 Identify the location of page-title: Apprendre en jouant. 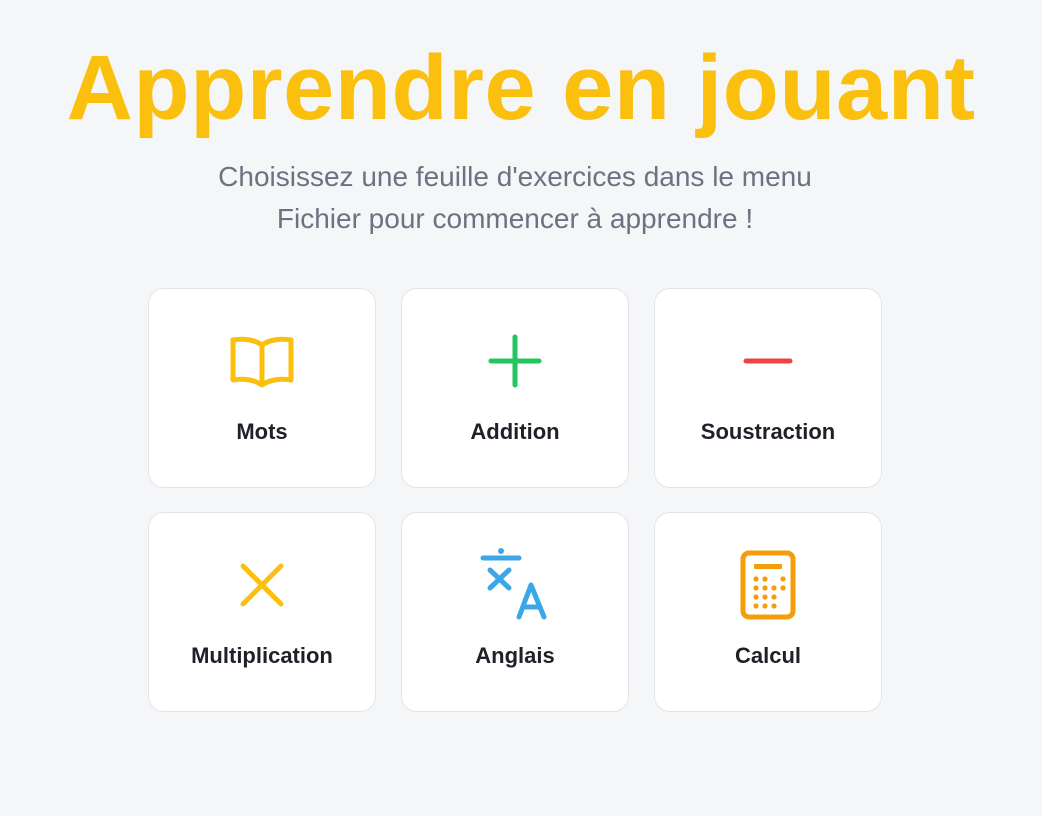
(521, 88).